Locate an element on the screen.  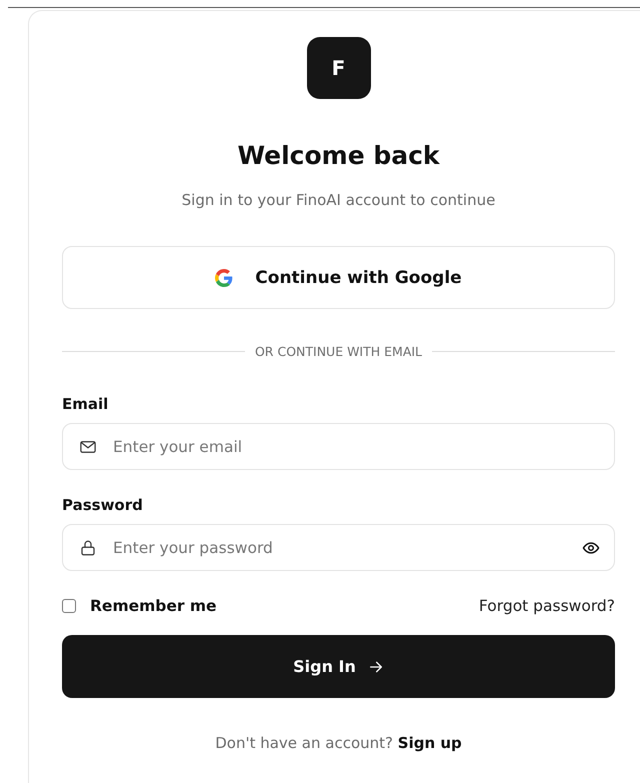
email-input: Enter your email is located at coordinates (355, 446).